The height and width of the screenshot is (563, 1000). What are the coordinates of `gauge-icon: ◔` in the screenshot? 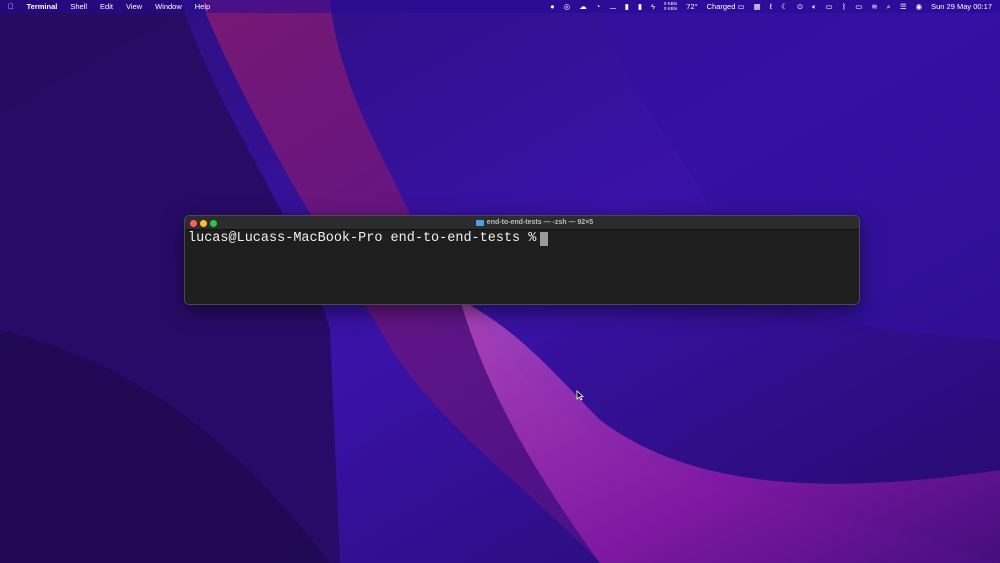 It's located at (598, 6).